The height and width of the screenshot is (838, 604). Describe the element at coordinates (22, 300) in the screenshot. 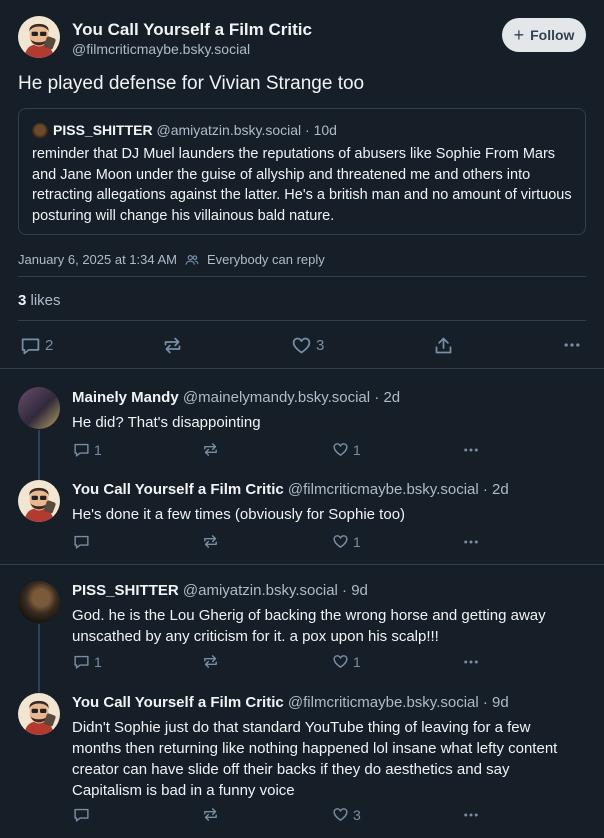

I see `likes-count: 3` at that location.